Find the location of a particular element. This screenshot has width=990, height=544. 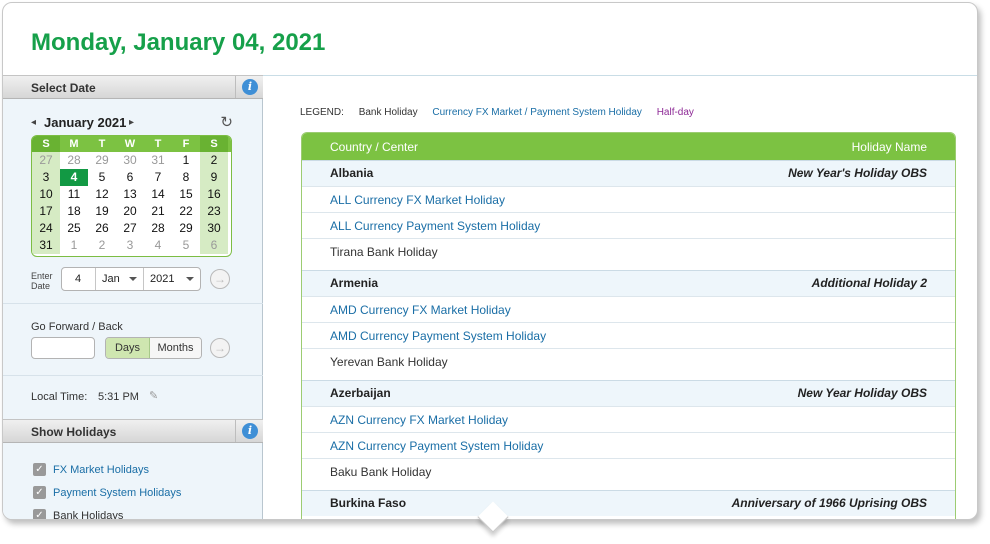

currency-holiday-link: AMD Currency FX Market Holiday is located at coordinates (420, 310).